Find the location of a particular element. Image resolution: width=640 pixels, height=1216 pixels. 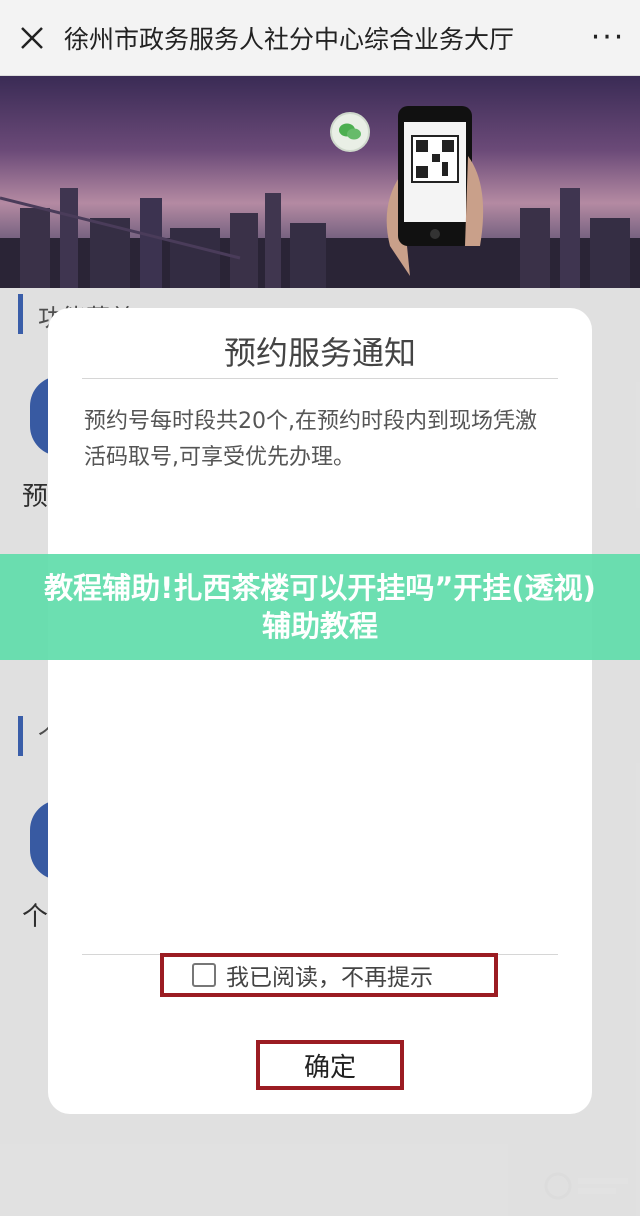

more-options-button: ··· is located at coordinates (608, 38).